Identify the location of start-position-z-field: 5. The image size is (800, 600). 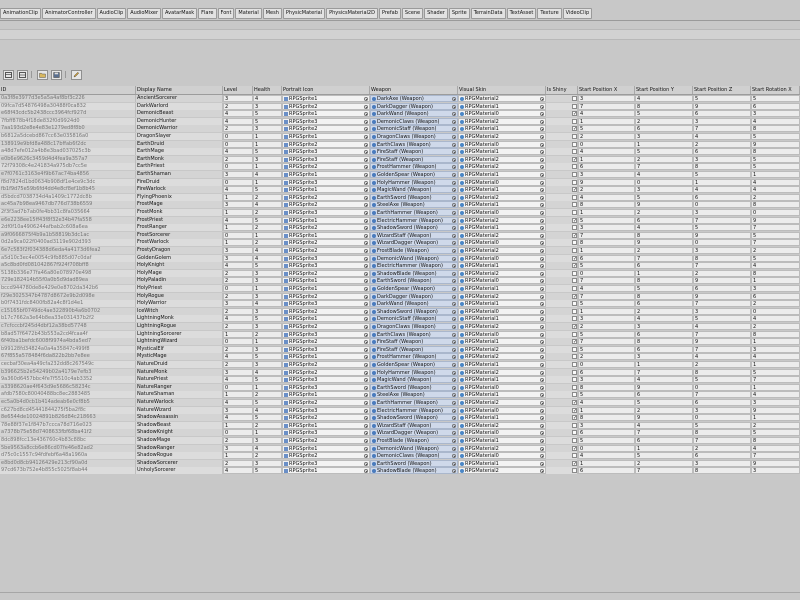
(722, 174).